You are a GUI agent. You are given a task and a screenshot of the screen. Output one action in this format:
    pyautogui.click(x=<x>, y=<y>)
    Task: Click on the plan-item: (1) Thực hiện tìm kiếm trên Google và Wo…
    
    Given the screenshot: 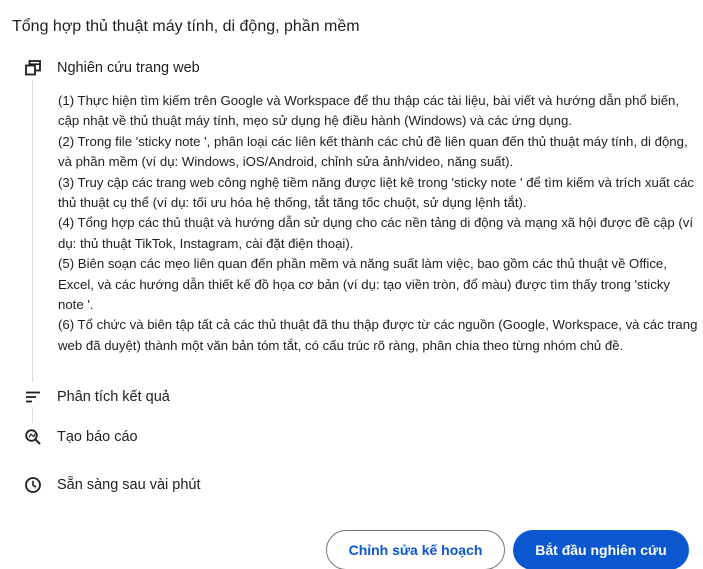 What is the action you would take?
    pyautogui.click(x=369, y=111)
    